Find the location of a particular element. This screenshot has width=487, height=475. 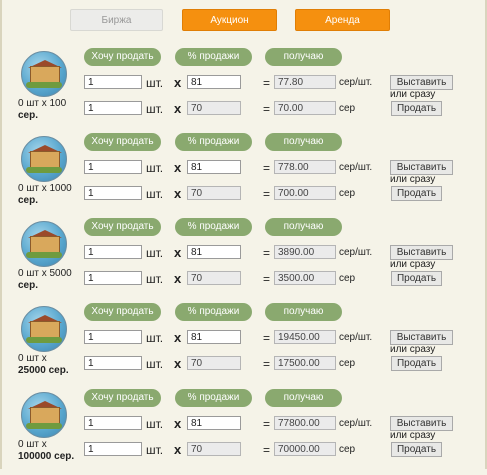

receive-per-unit-field: 19450.00 is located at coordinates (305, 337).